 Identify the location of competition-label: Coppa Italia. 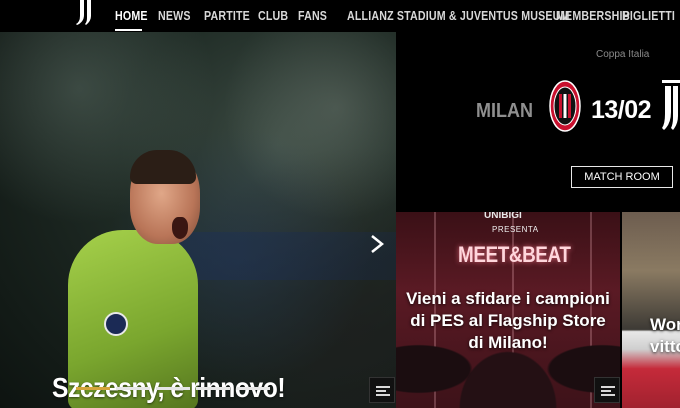
(623, 54).